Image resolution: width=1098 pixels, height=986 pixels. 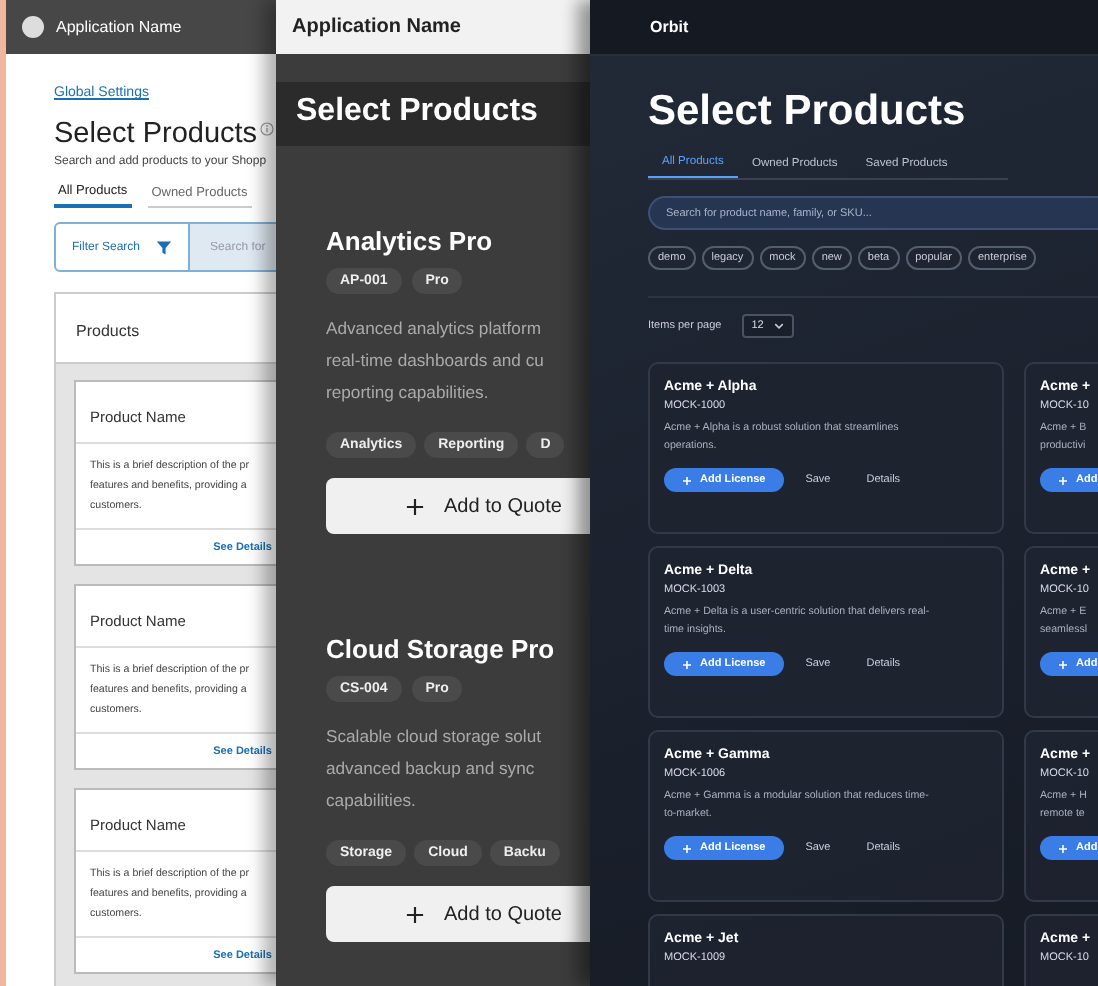 What do you see at coordinates (33, 27) in the screenshot?
I see `logo-circle-icon` at bounding box center [33, 27].